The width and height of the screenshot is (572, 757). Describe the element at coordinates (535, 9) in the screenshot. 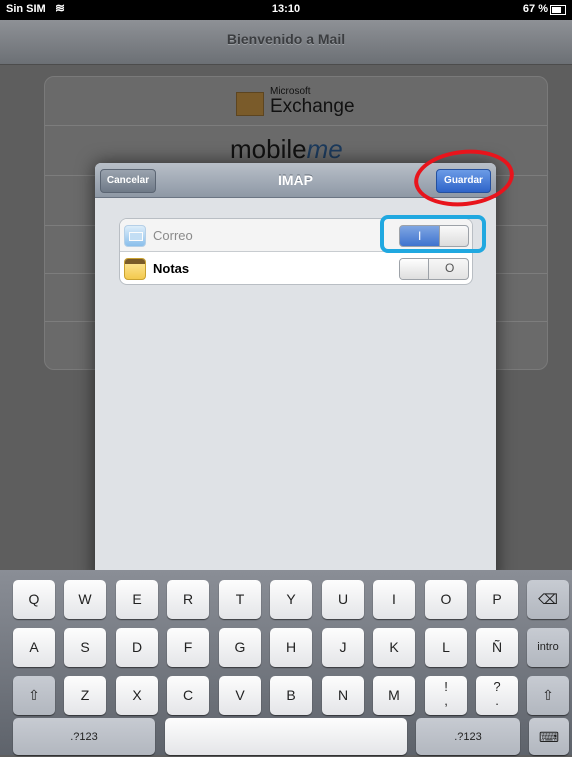

I see `battery-percent: 67 %` at that location.